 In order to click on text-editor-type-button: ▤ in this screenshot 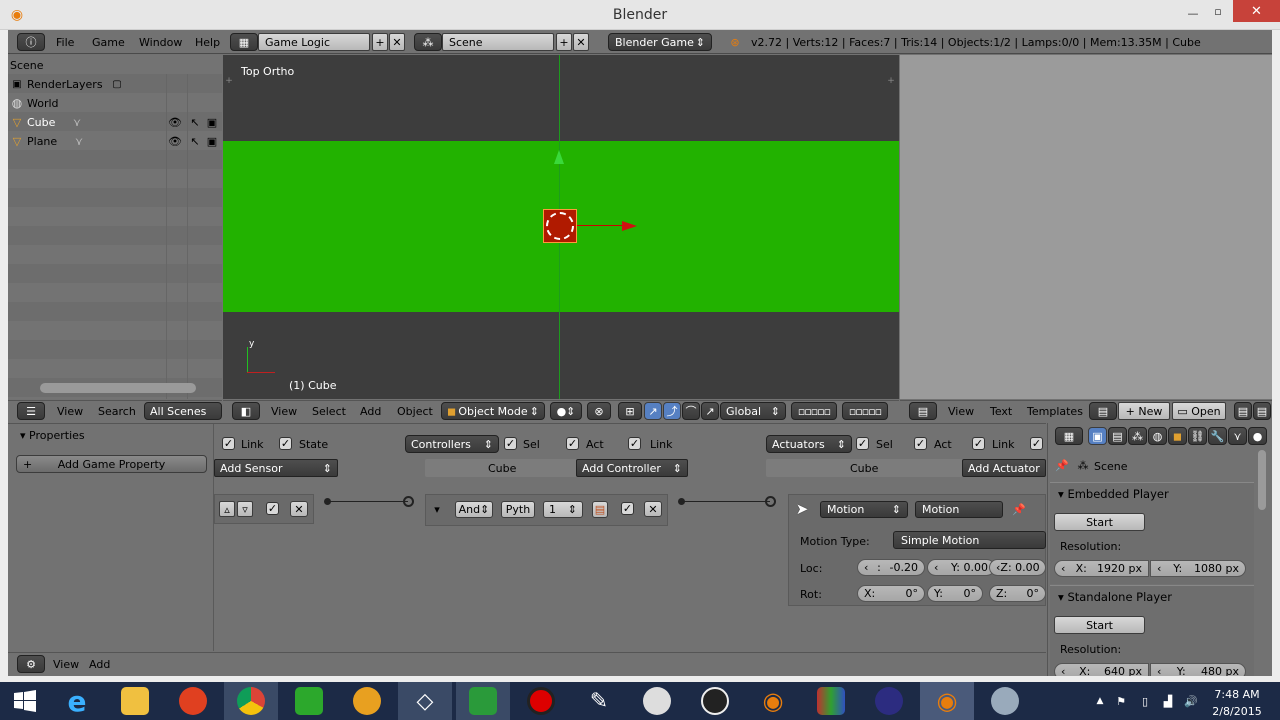, I will do `click(923, 411)`.